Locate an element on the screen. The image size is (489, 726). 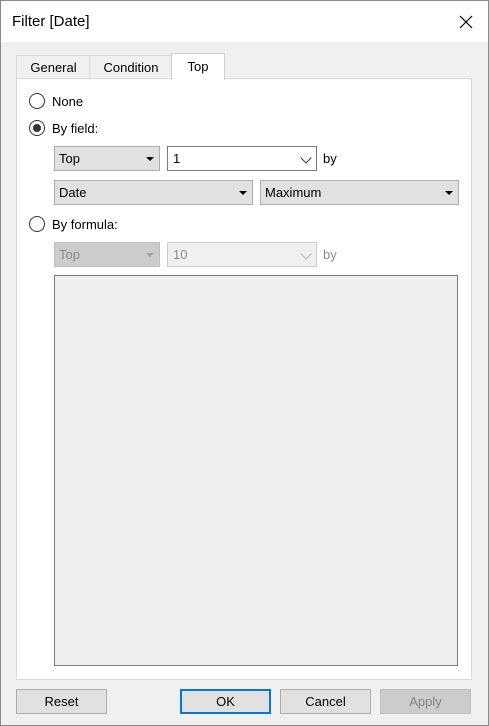
apply-button: Apply is located at coordinates (425, 701).